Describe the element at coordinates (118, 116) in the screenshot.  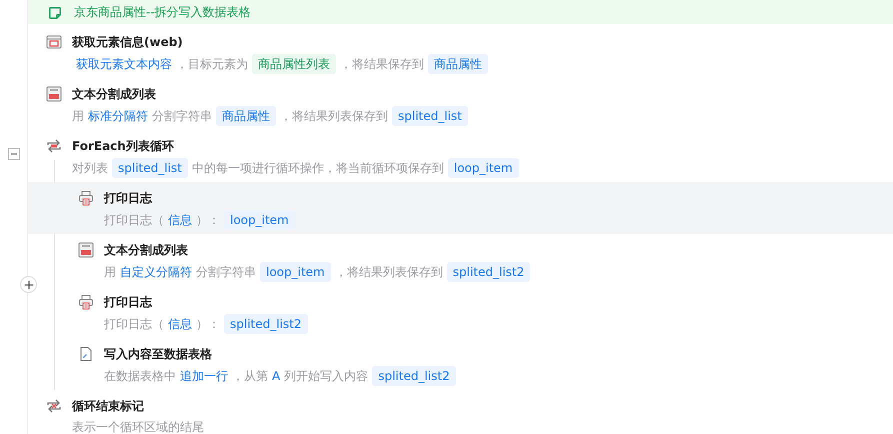
I see `option-link: 标准分隔符` at that location.